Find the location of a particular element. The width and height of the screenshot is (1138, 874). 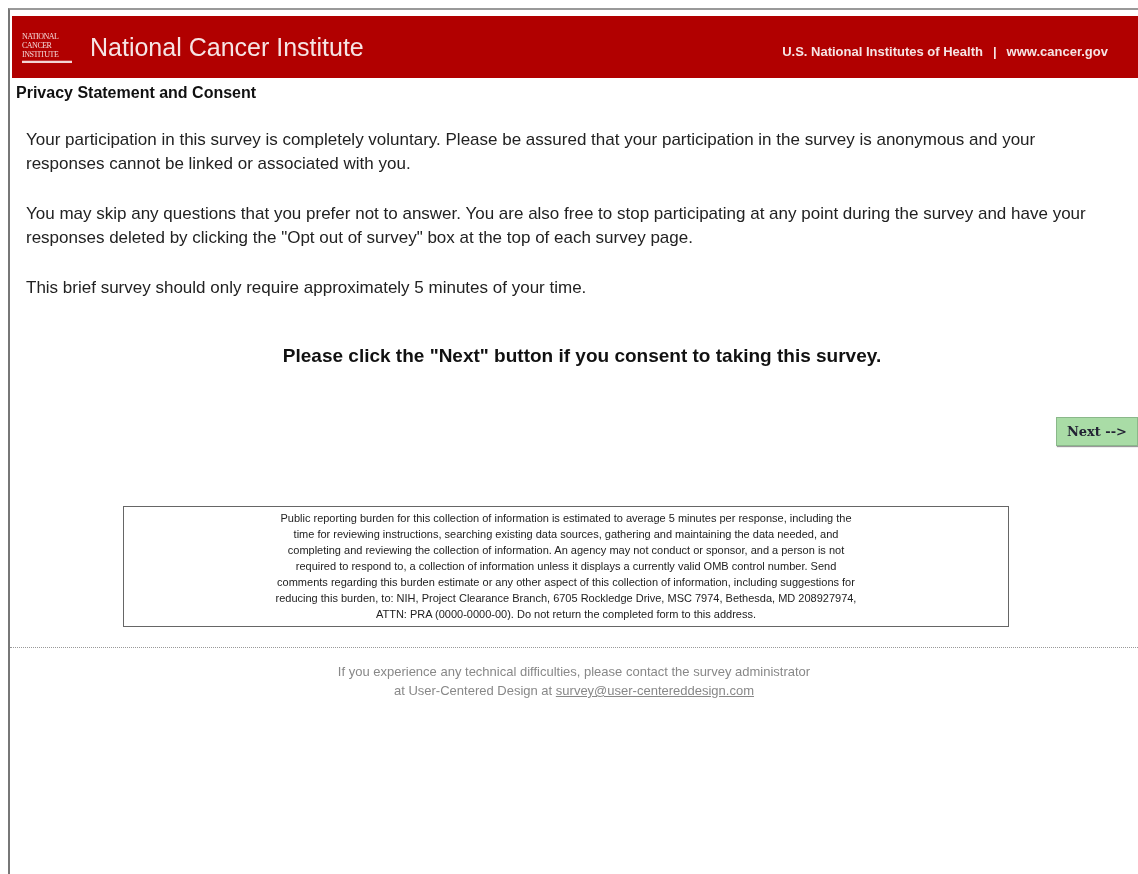

header-link: U.S. National Institutes of Health is located at coordinates (882, 51).